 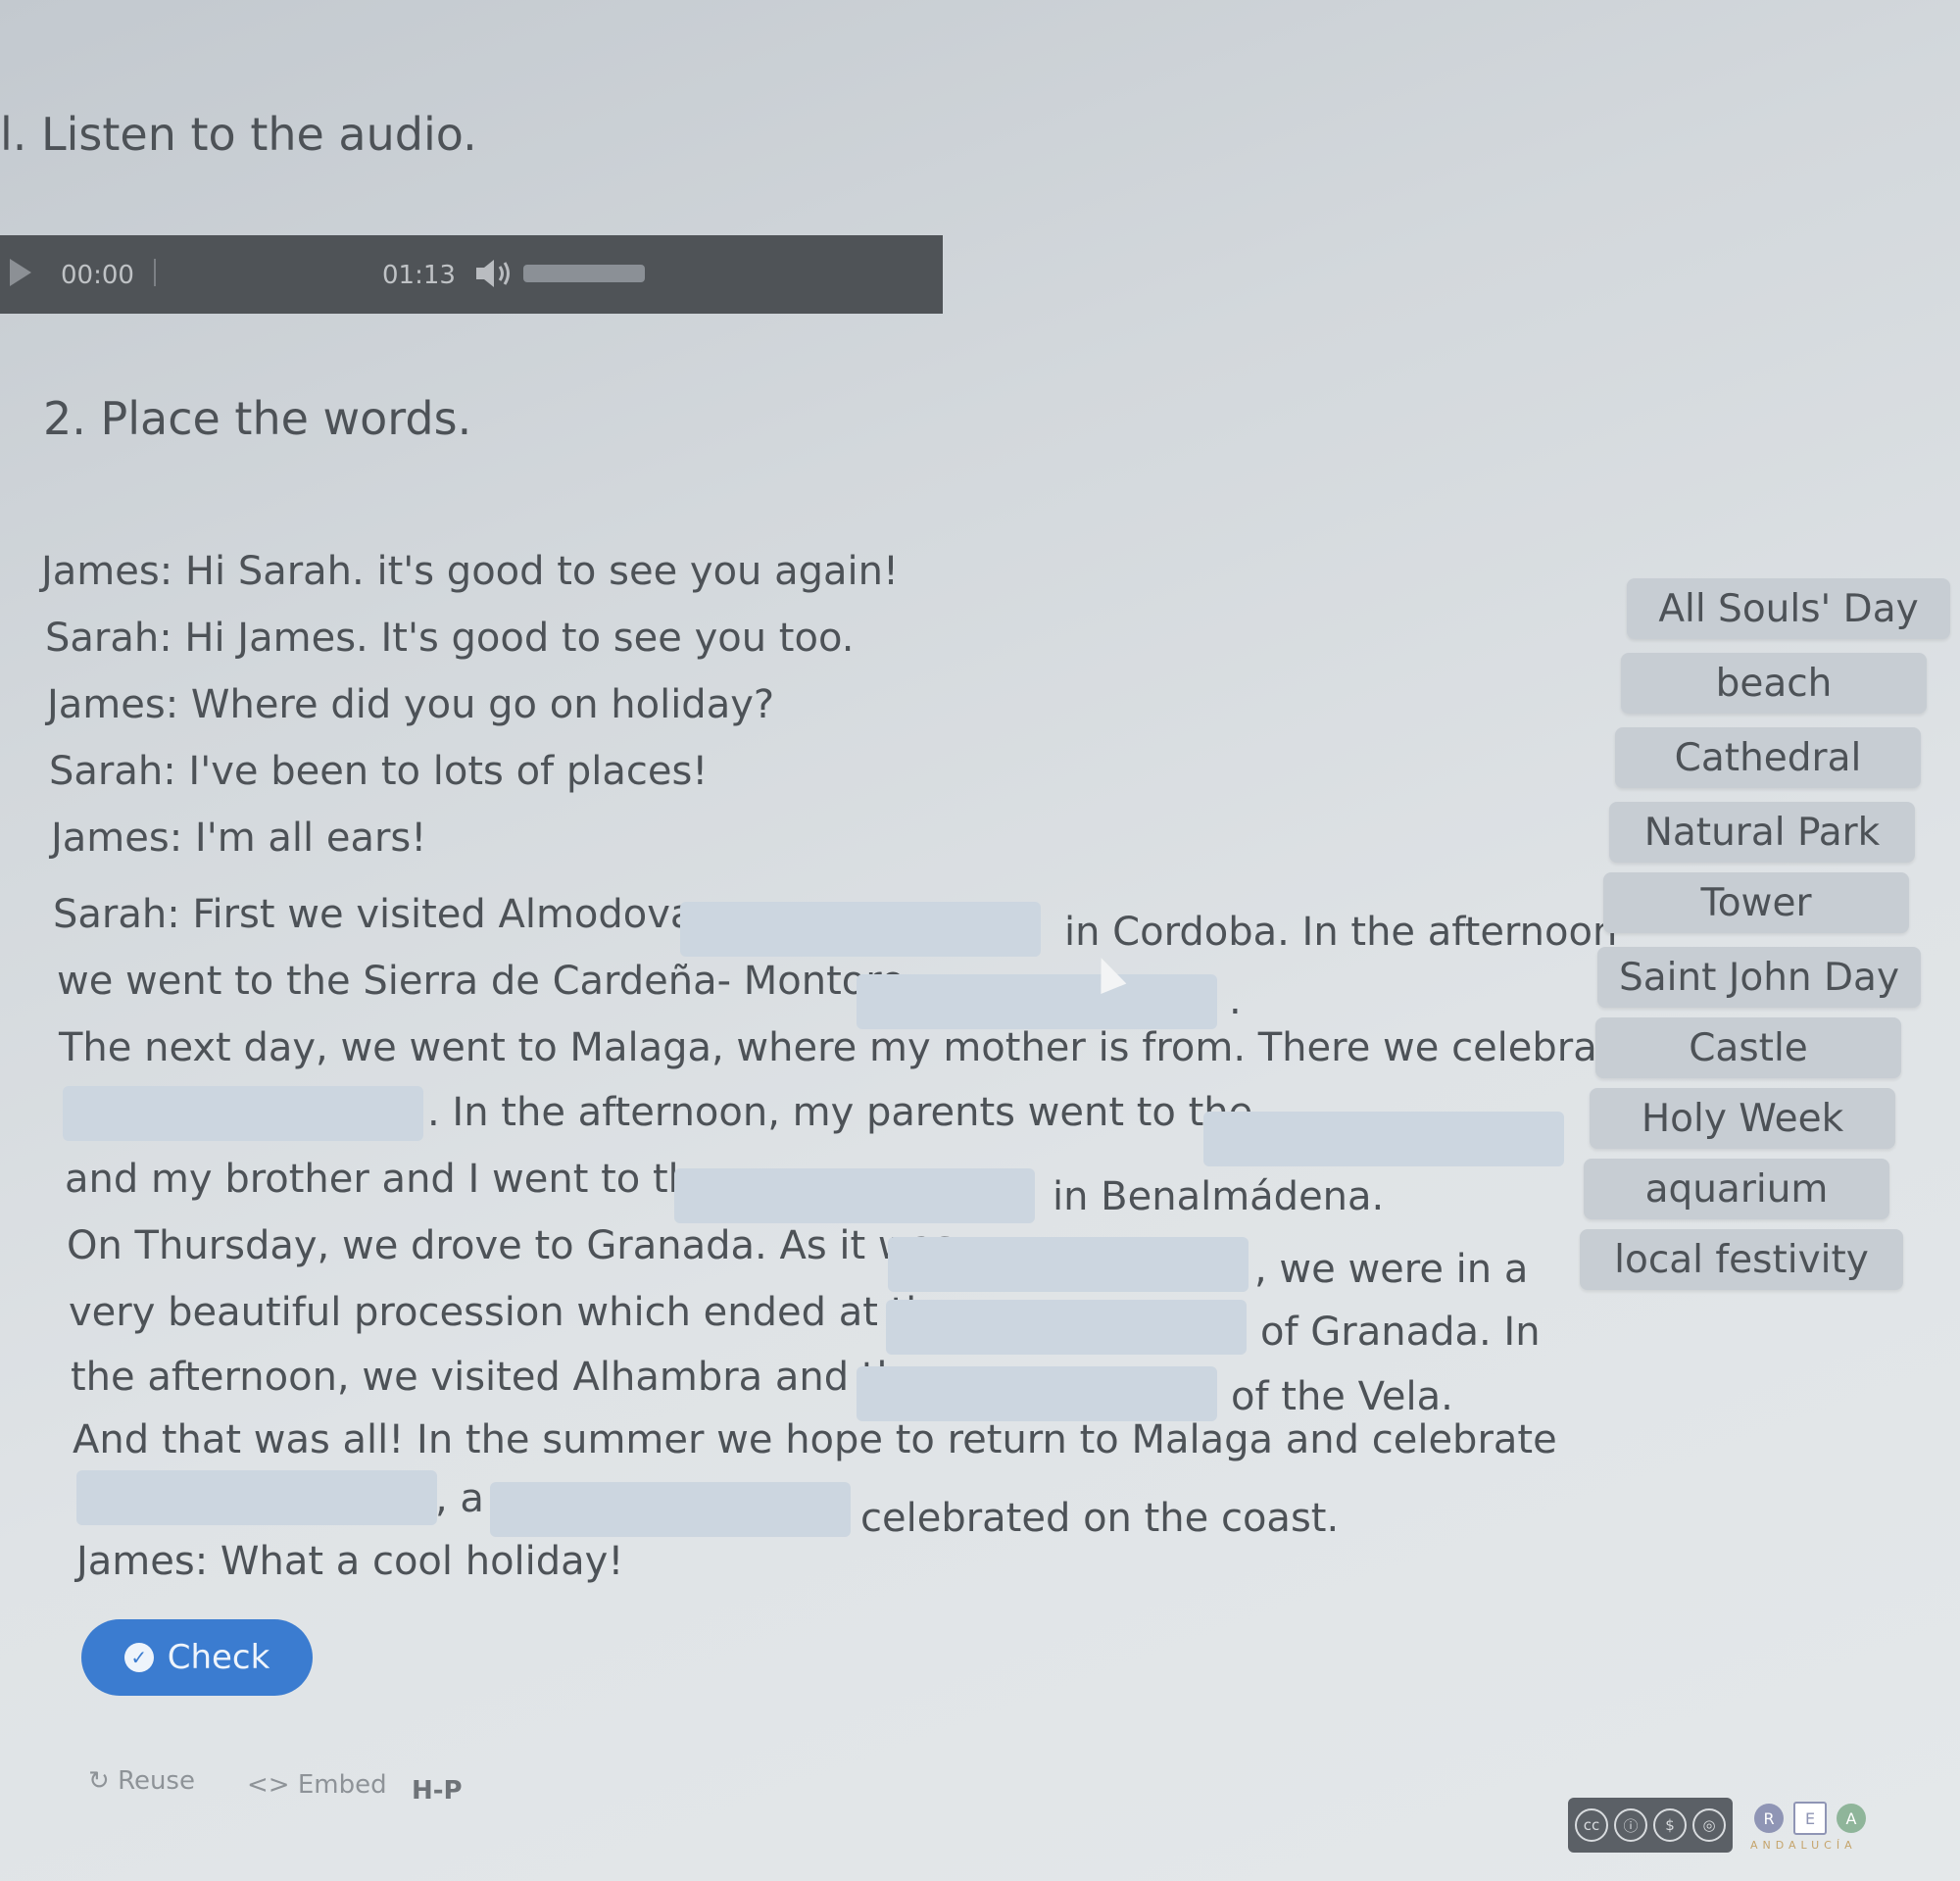 I want to click on word-chip: aquarium, so click(x=1736, y=1189).